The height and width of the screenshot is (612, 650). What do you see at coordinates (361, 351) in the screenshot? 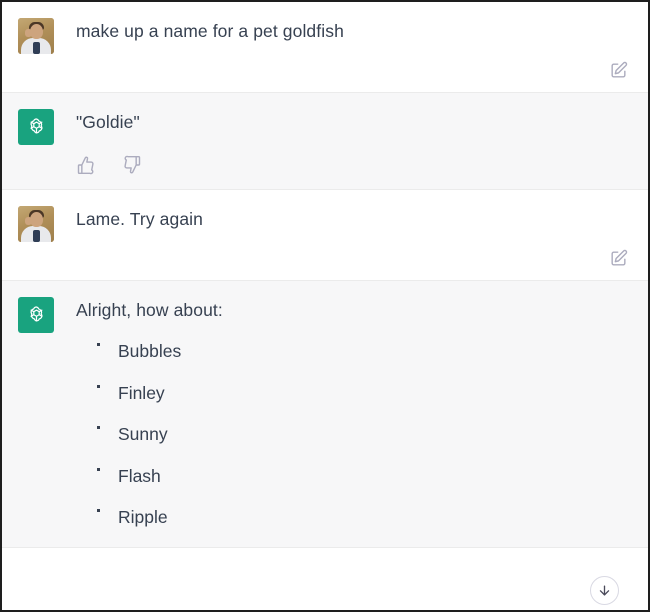
I see `list-item: Bubbles` at bounding box center [361, 351].